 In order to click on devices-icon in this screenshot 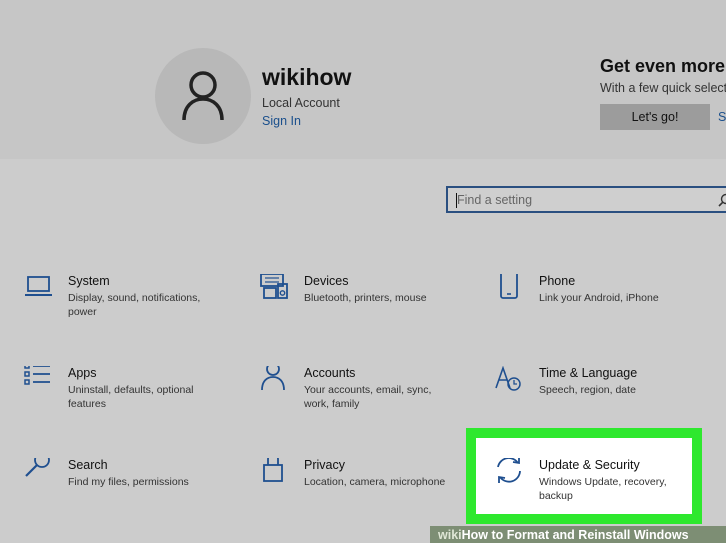, I will do `click(274, 286)`.